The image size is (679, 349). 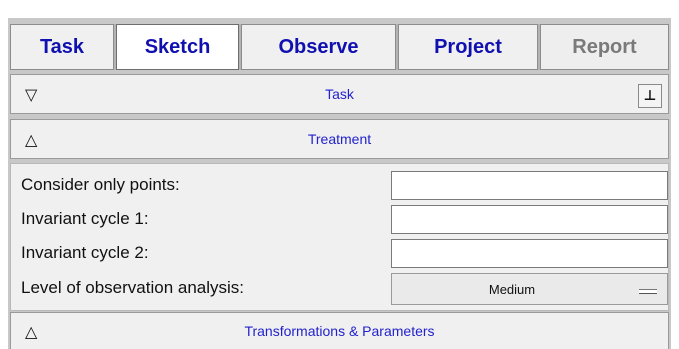 What do you see at coordinates (339, 185) in the screenshot?
I see `consider-points-row: Consider only points:` at bounding box center [339, 185].